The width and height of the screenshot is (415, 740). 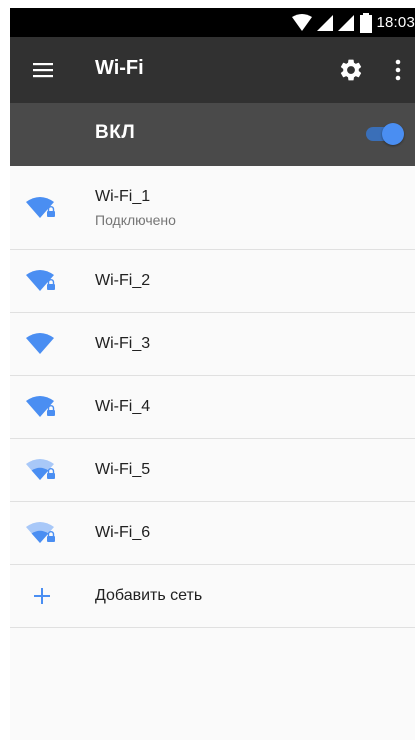 I want to click on plus-icon, so click(x=42, y=596).